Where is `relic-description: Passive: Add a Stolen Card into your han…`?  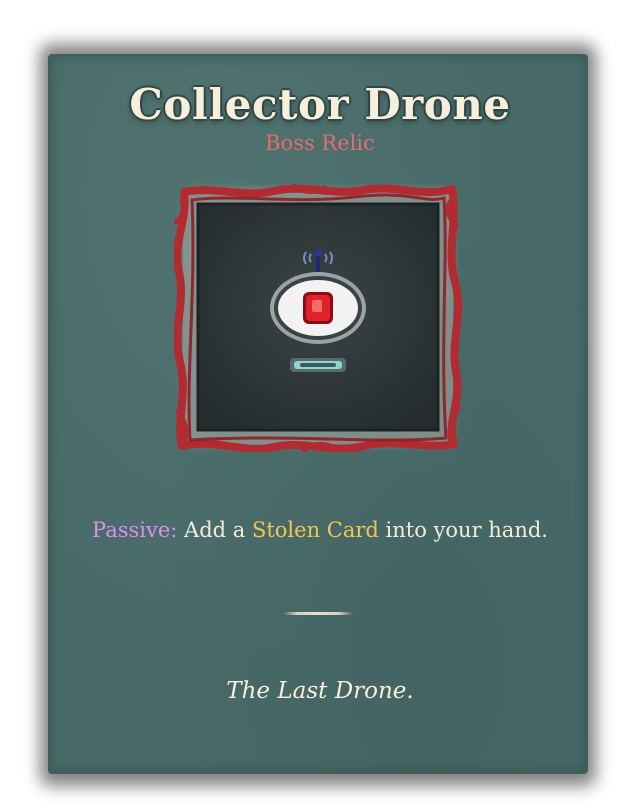 relic-description: Passive: Add a Stolen Card into your han… is located at coordinates (320, 530).